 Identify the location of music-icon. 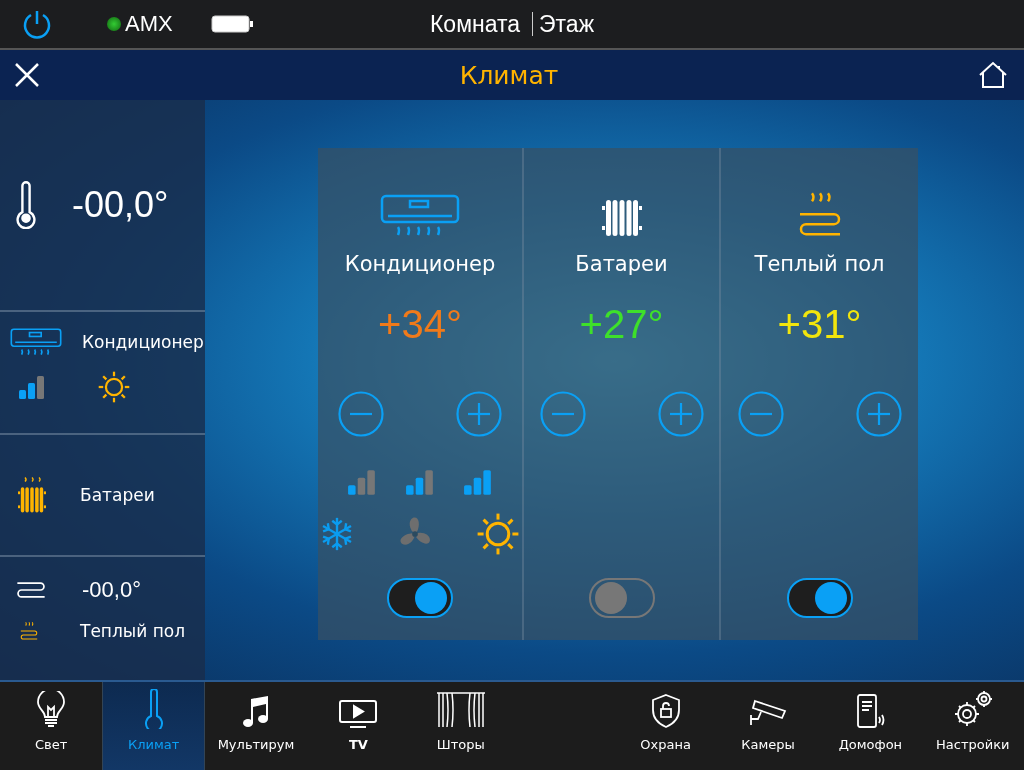
(256, 712).